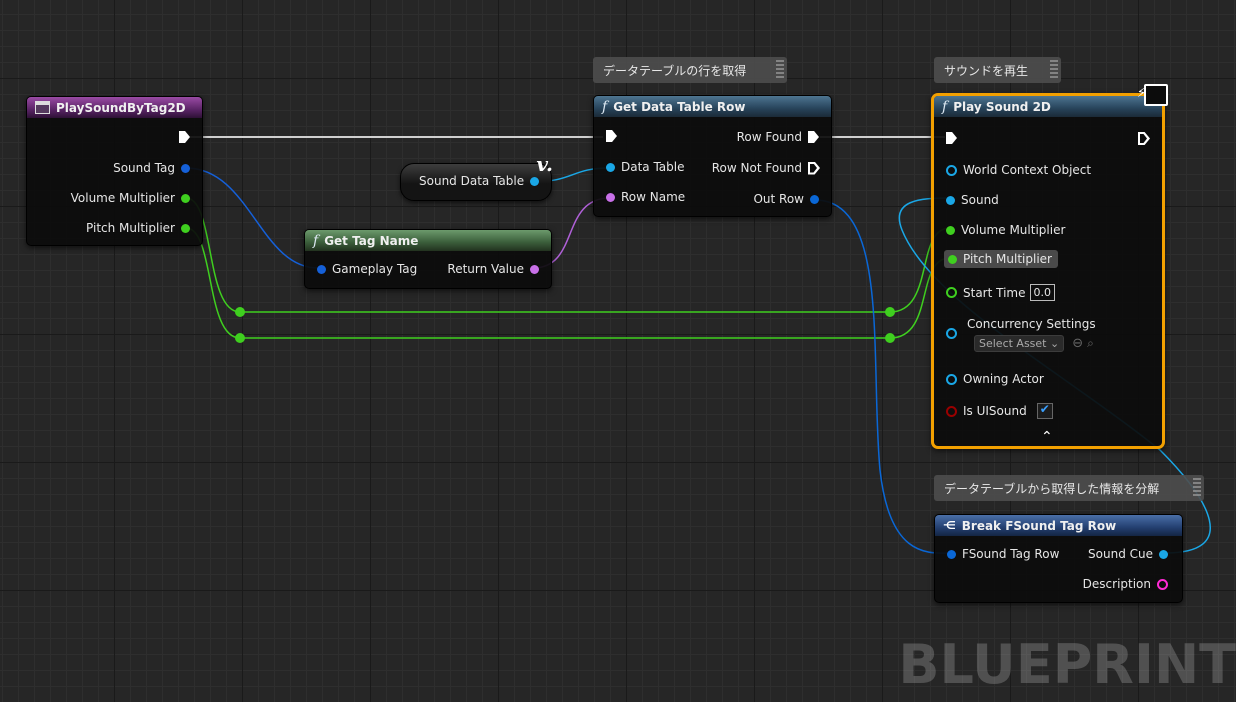  I want to click on pin-gameplay-tag: Gameplay Tag, so click(367, 269).